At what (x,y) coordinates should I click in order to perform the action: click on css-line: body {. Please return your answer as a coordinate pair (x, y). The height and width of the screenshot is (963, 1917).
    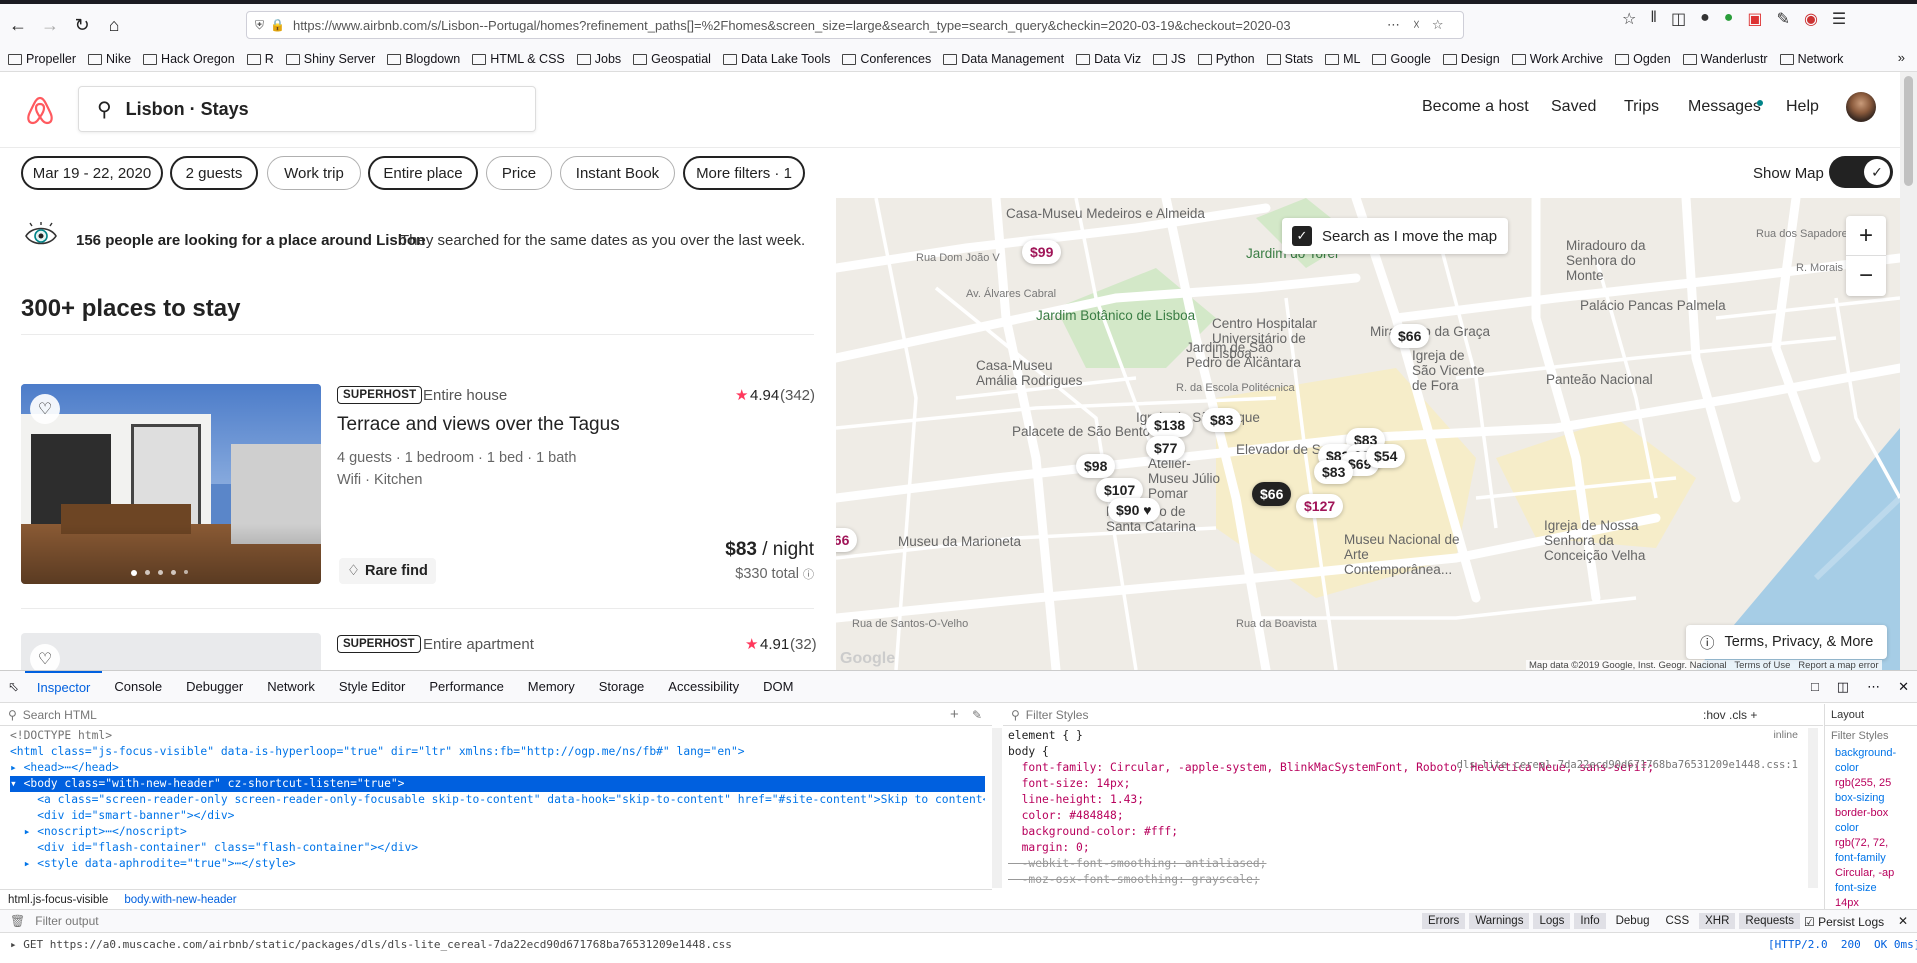
    Looking at the image, I should click on (1408, 752).